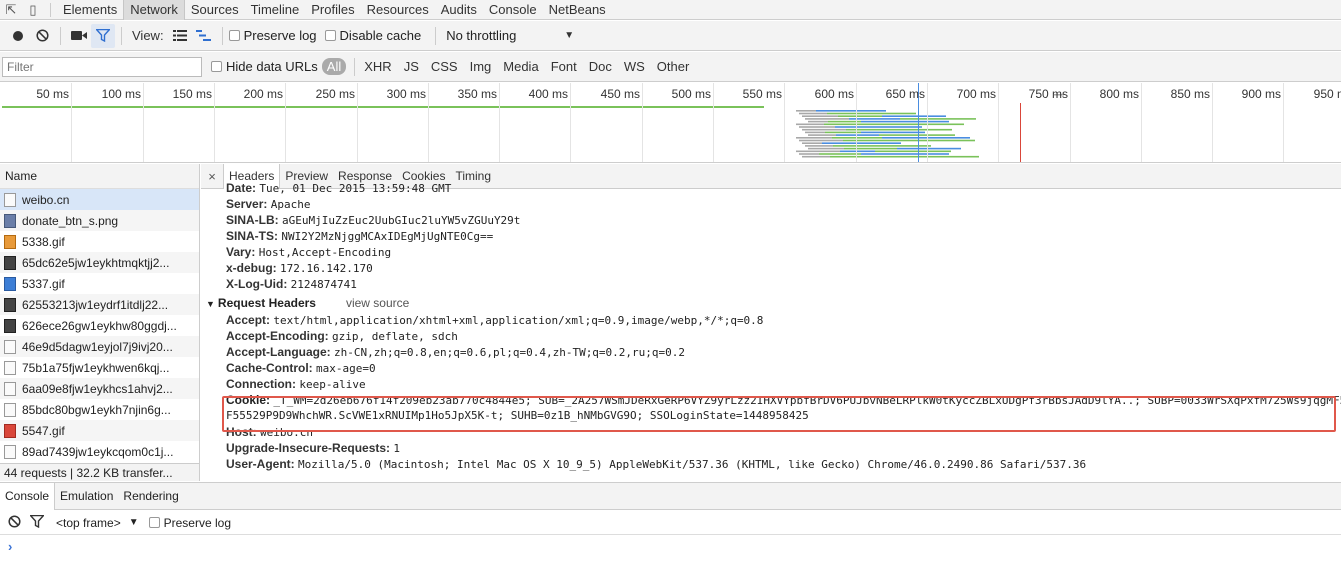 The width and height of the screenshot is (1341, 572). I want to click on filter-type-all: All, so click(334, 66).